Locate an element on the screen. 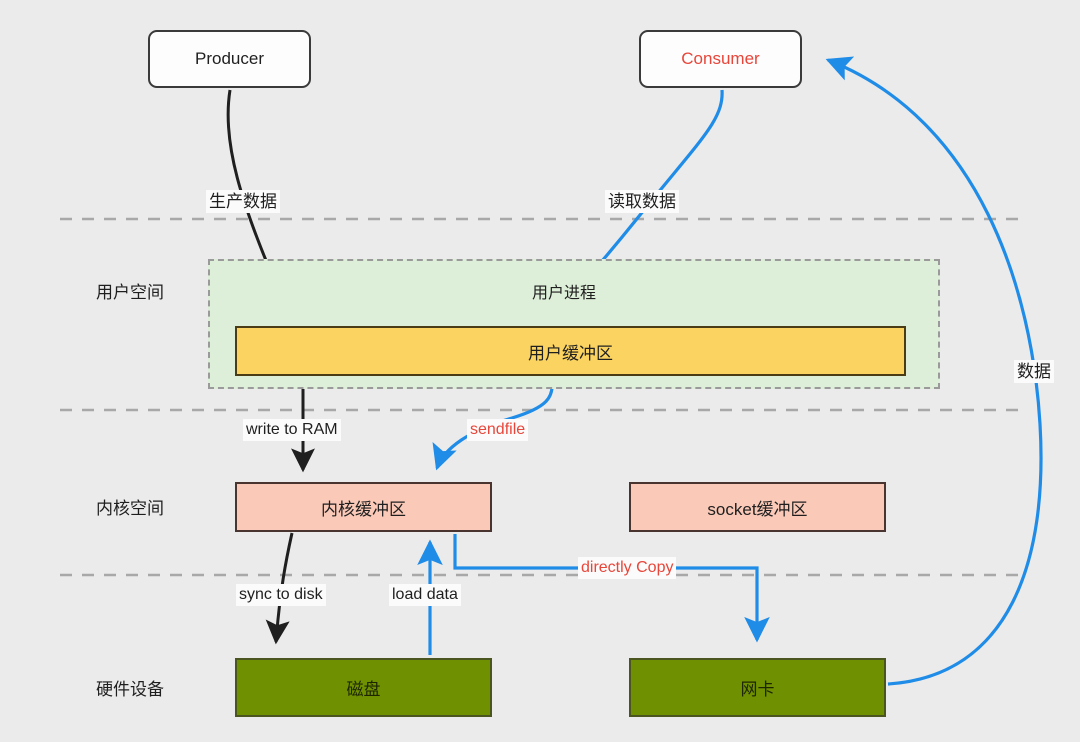 This screenshot has height=742, width=1080. kernel-buffer-box: 内核缓冲区 is located at coordinates (363, 507).